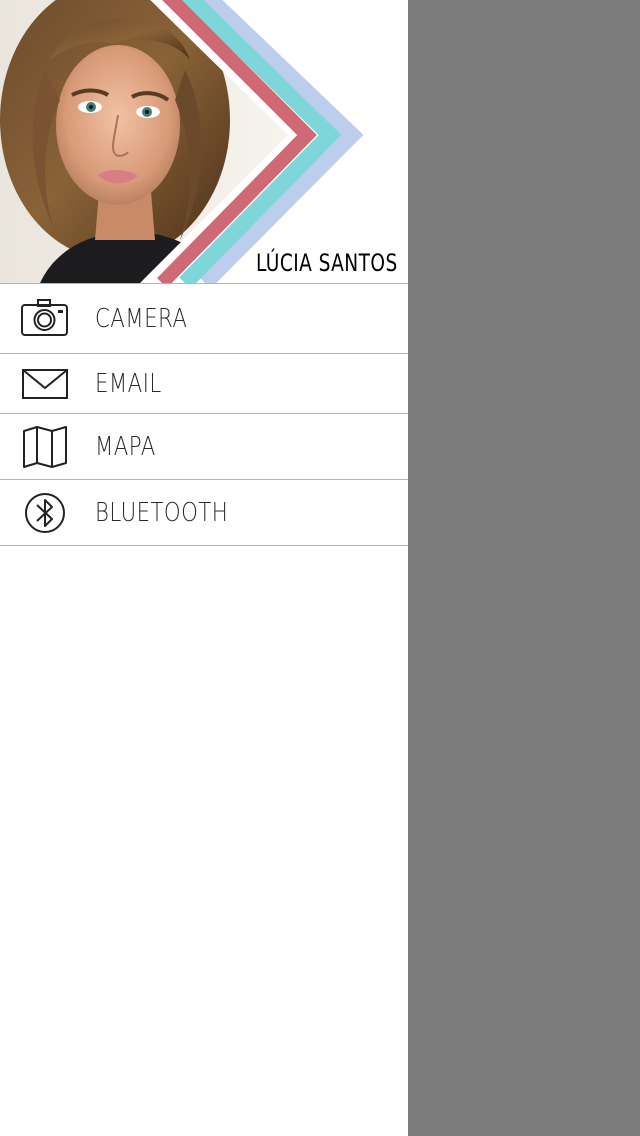 This screenshot has width=640, height=1136. What do you see at coordinates (45, 383) in the screenshot?
I see `envelope-icon` at bounding box center [45, 383].